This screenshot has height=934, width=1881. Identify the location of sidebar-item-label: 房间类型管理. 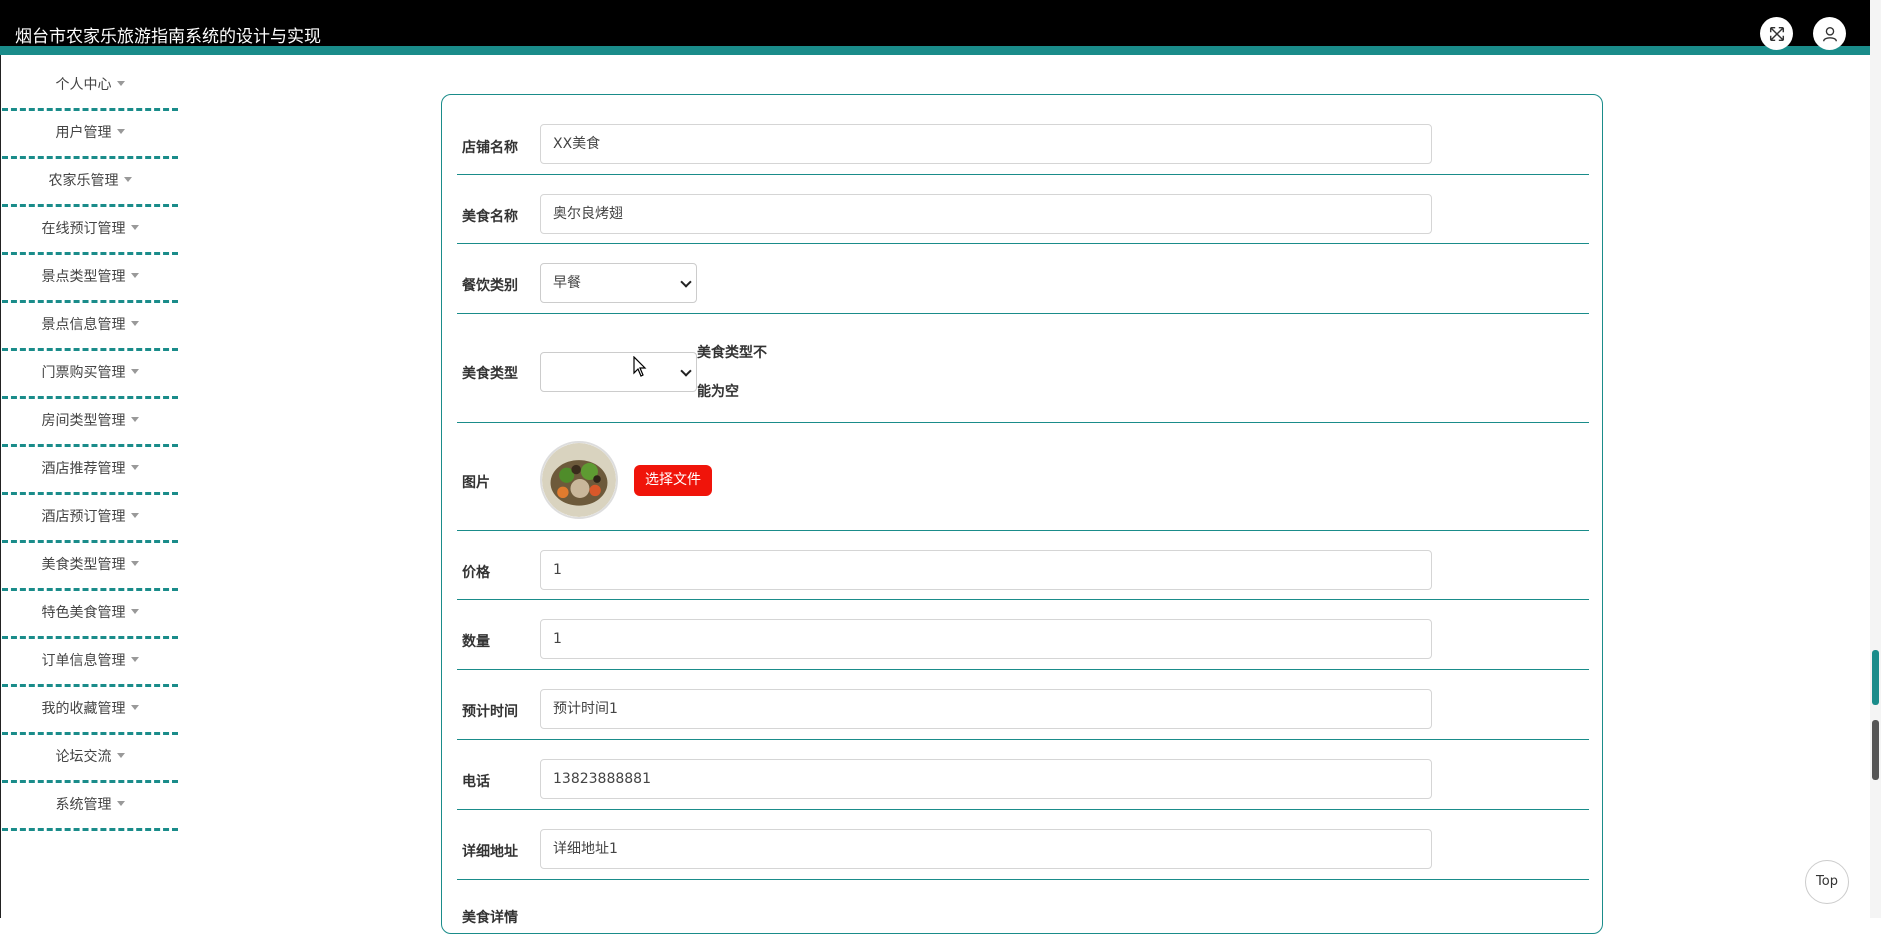
(83, 420).